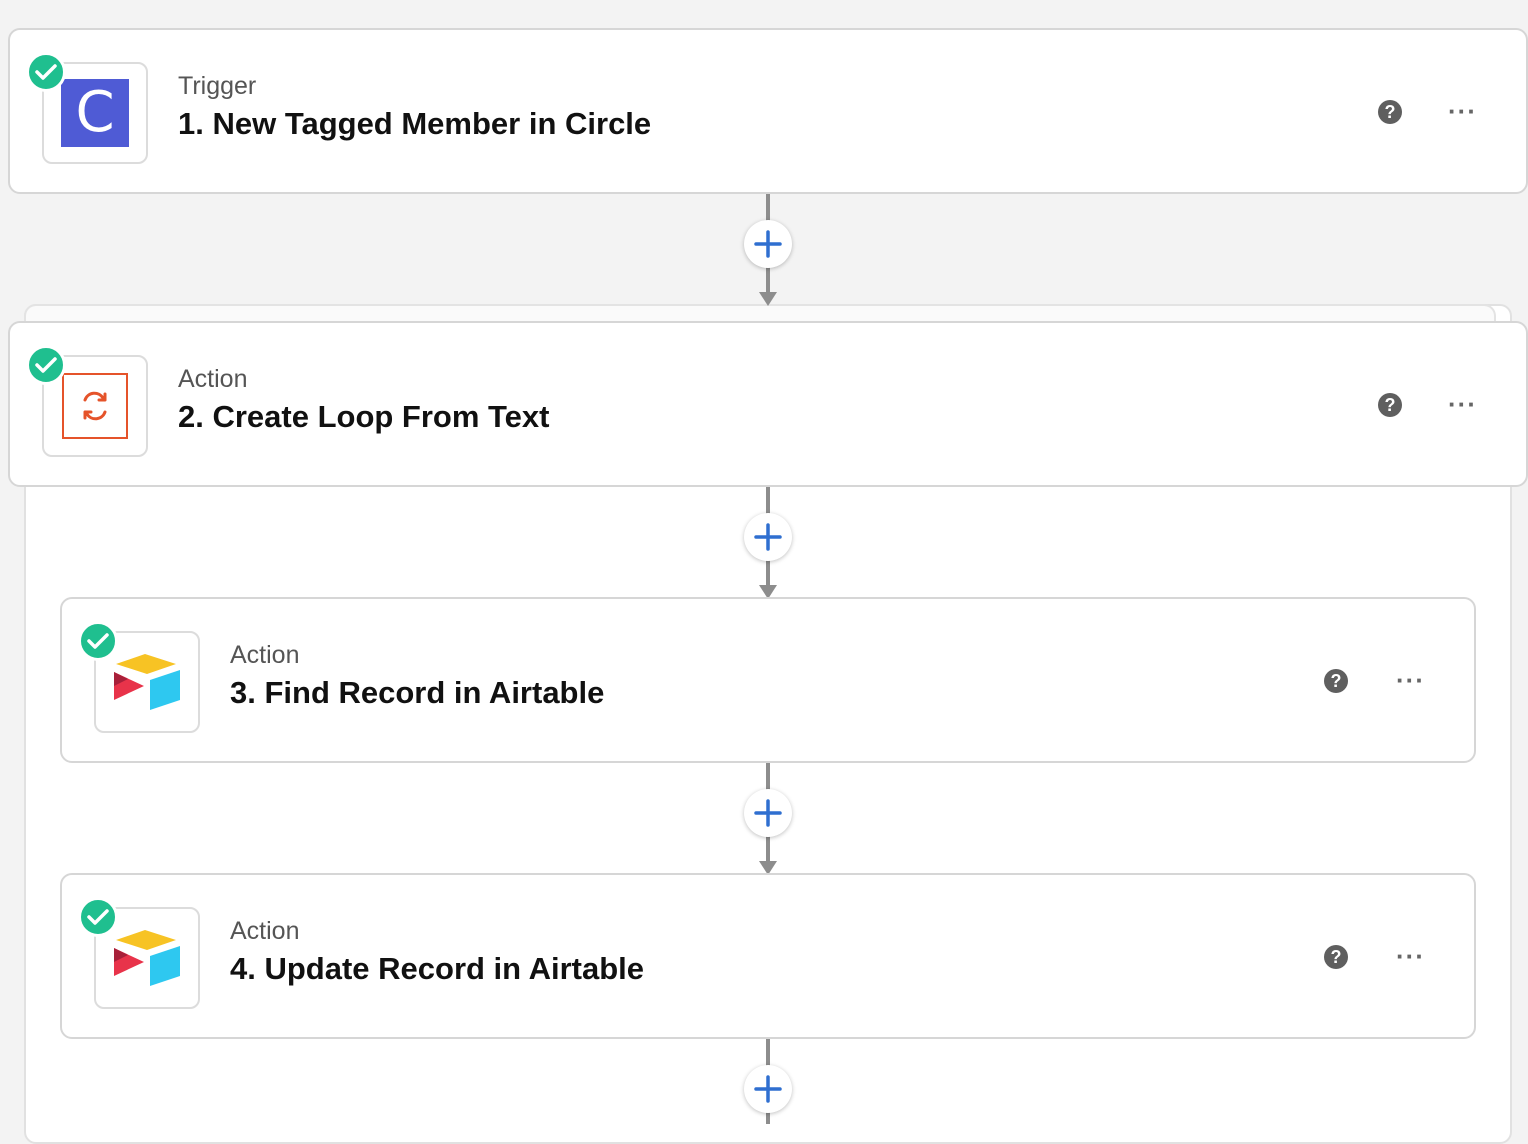 This screenshot has width=1528, height=1144. Describe the element at coordinates (364, 417) in the screenshot. I see `step-title: 2. Create Loop From Text` at that location.